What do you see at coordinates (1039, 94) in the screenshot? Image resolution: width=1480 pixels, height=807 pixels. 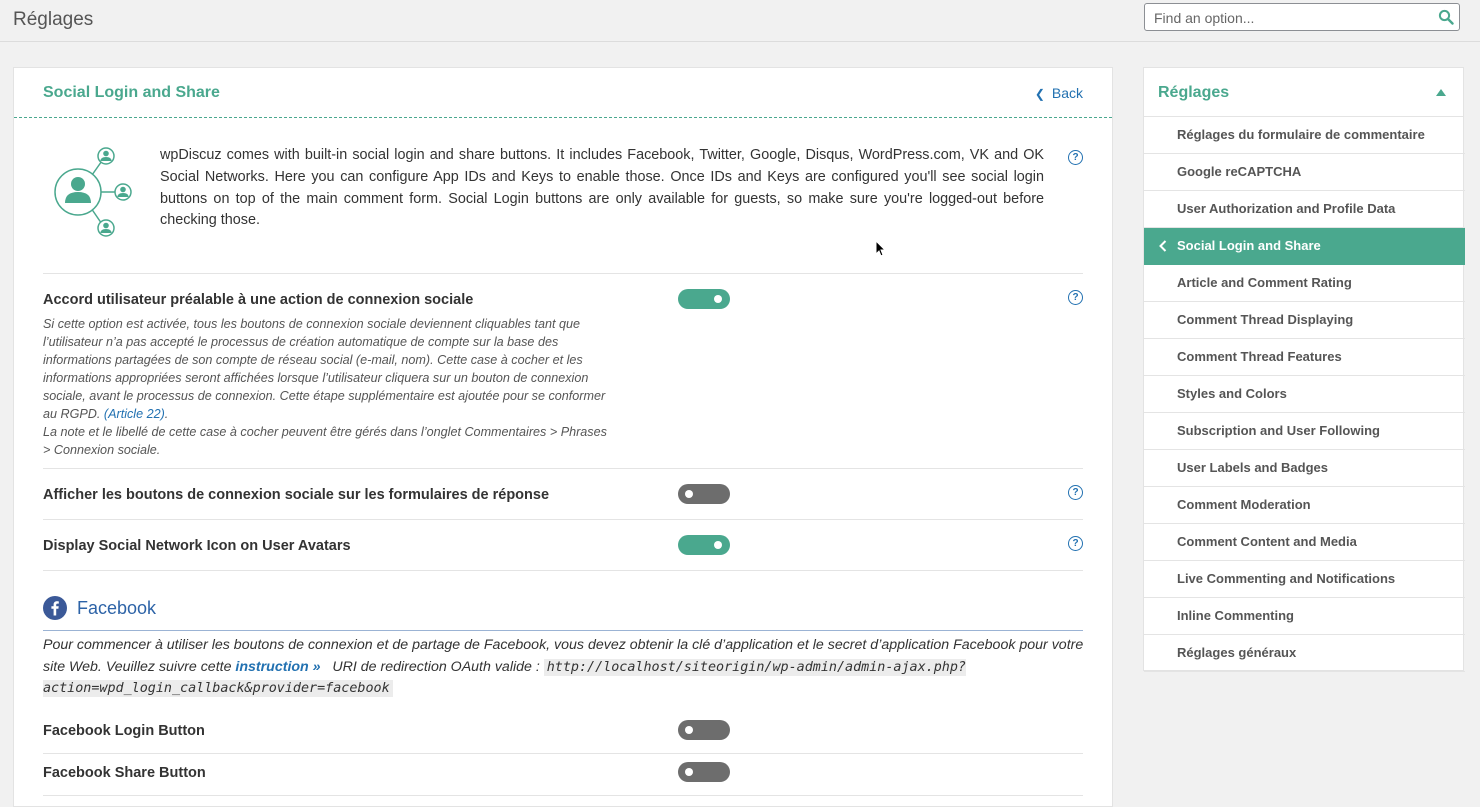 I see `chevron-left-icon: ❮` at bounding box center [1039, 94].